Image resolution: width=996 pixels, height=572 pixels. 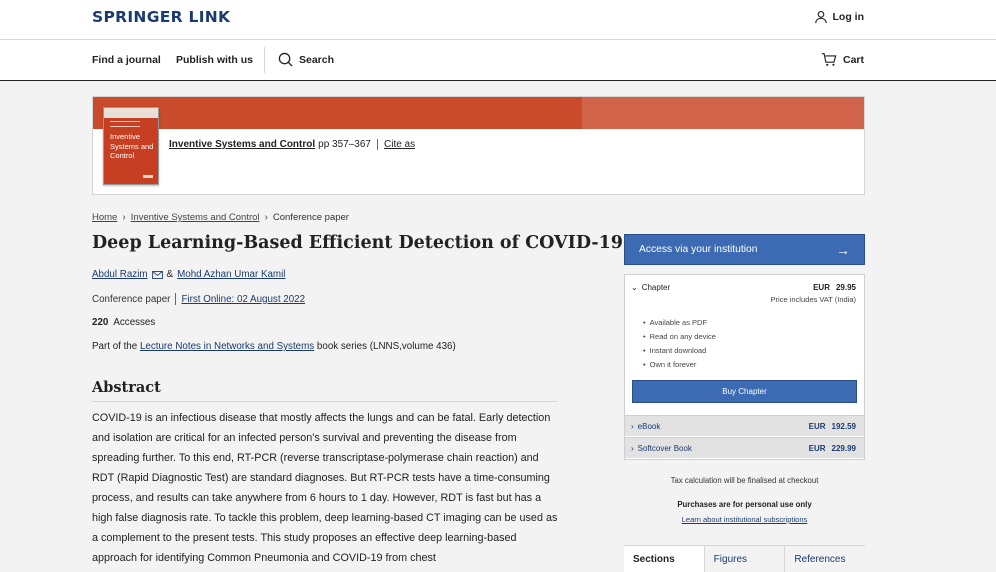 What do you see at coordinates (227, 346) in the screenshot?
I see `series-link: Lecture Notes in Networks and Systems` at bounding box center [227, 346].